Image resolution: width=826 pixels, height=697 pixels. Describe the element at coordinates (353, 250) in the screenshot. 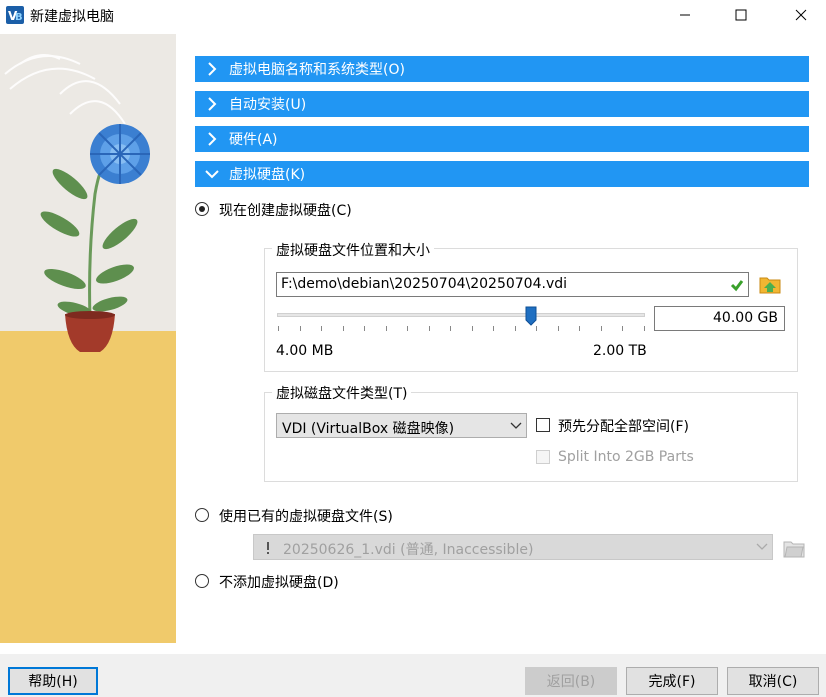

I see `location-size-group-title: 虚拟硬盘文件位置和大小` at that location.